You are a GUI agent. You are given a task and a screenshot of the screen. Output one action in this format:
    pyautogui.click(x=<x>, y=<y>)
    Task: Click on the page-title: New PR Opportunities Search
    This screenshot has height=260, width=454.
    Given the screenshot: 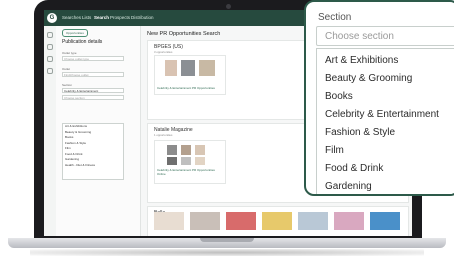 What is the action you would take?
    pyautogui.click(x=184, y=34)
    